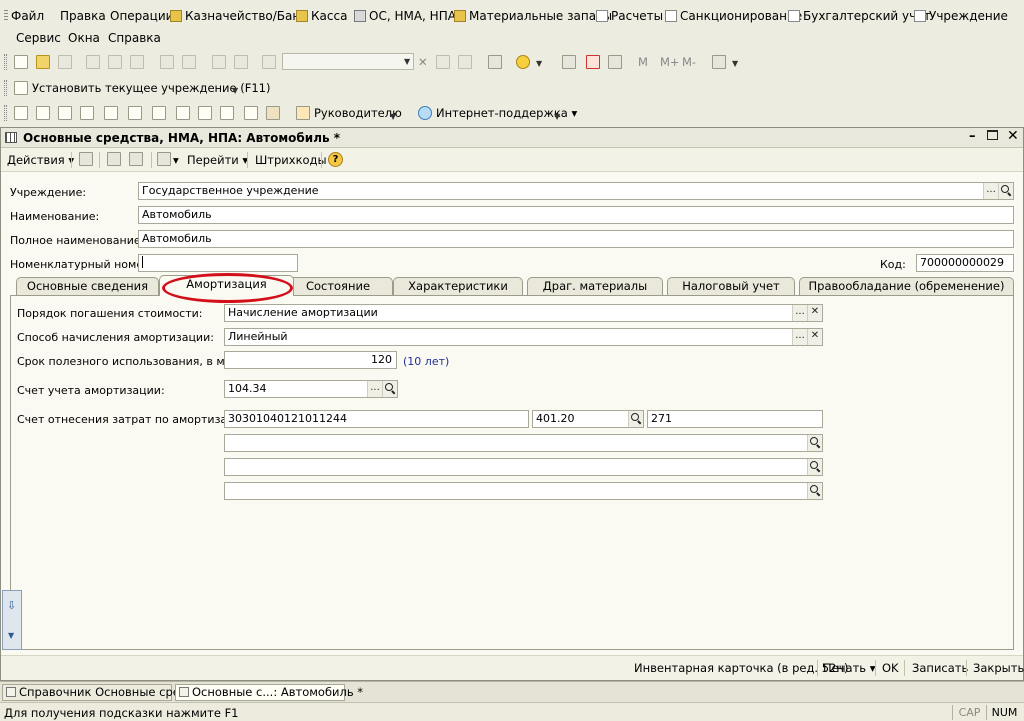  Describe the element at coordinates (670, 62) in the screenshot. I see `memory-plus-button: M+` at that location.